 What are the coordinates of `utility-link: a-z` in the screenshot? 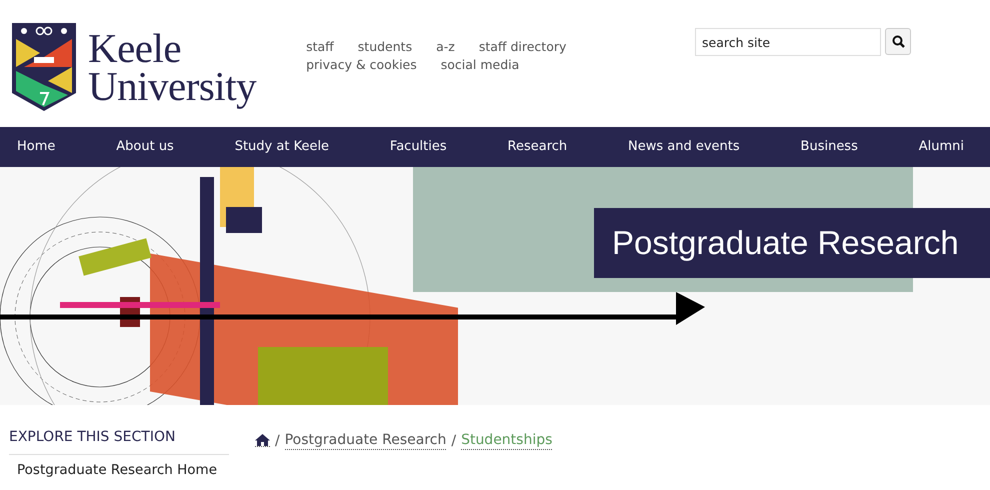 It's located at (445, 46).